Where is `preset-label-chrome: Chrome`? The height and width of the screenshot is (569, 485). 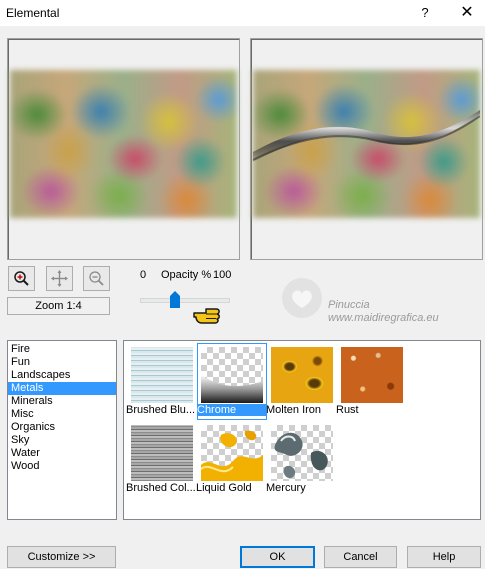 preset-label-chrome: Chrome is located at coordinates (231, 410).